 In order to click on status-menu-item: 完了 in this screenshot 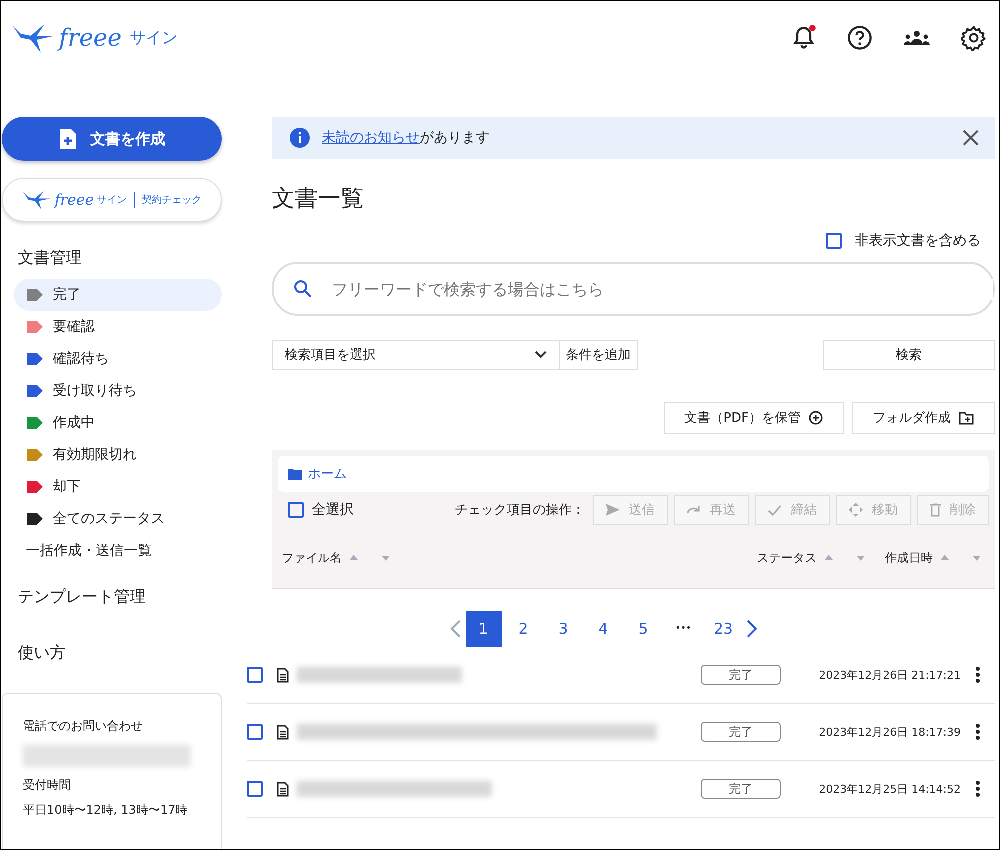, I will do `click(118, 295)`.